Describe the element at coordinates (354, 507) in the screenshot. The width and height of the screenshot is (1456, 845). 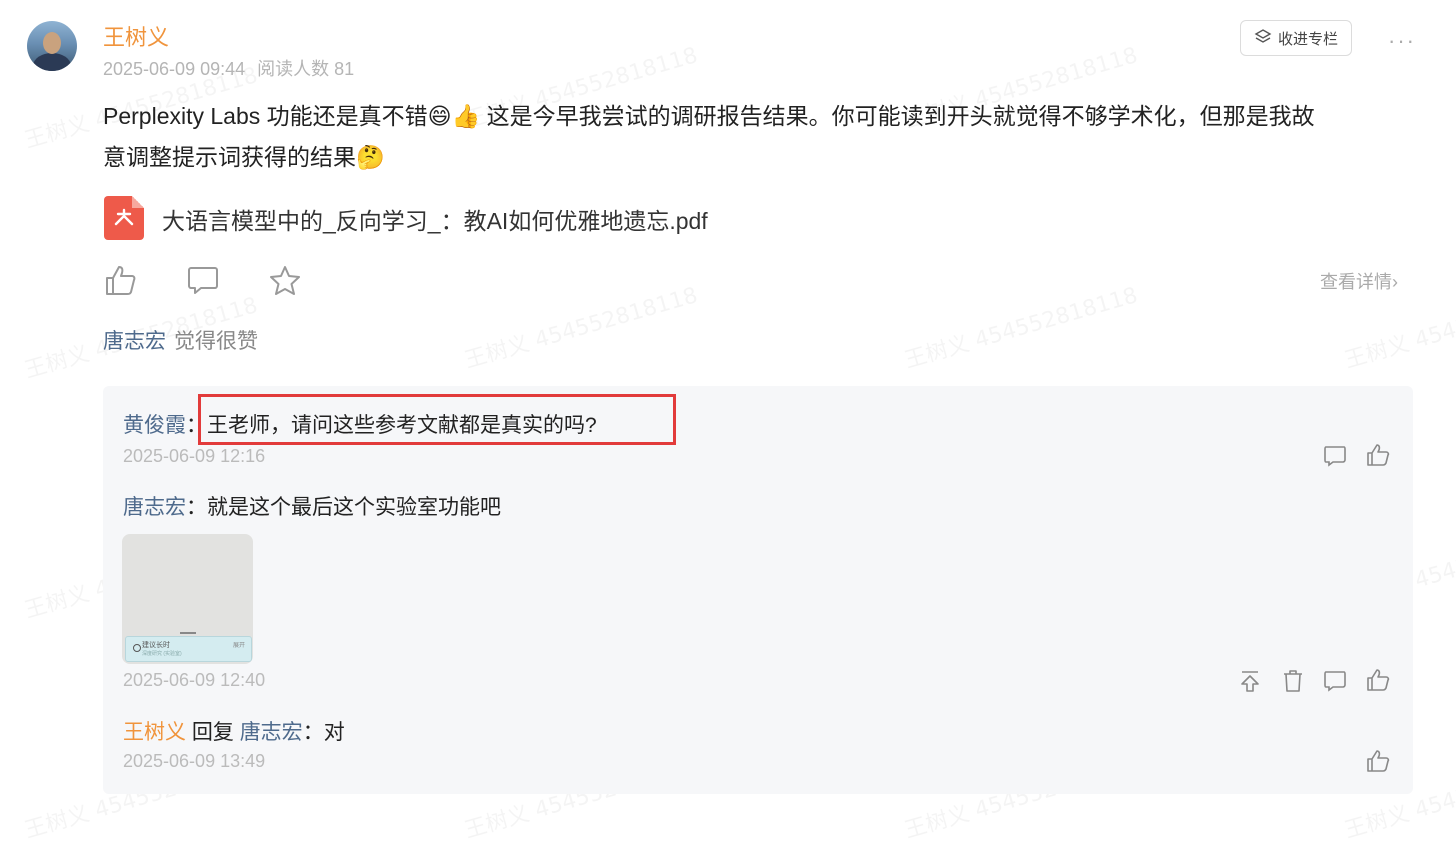
I see `comment-text: 就是这个最后这个实验室功能吧` at that location.